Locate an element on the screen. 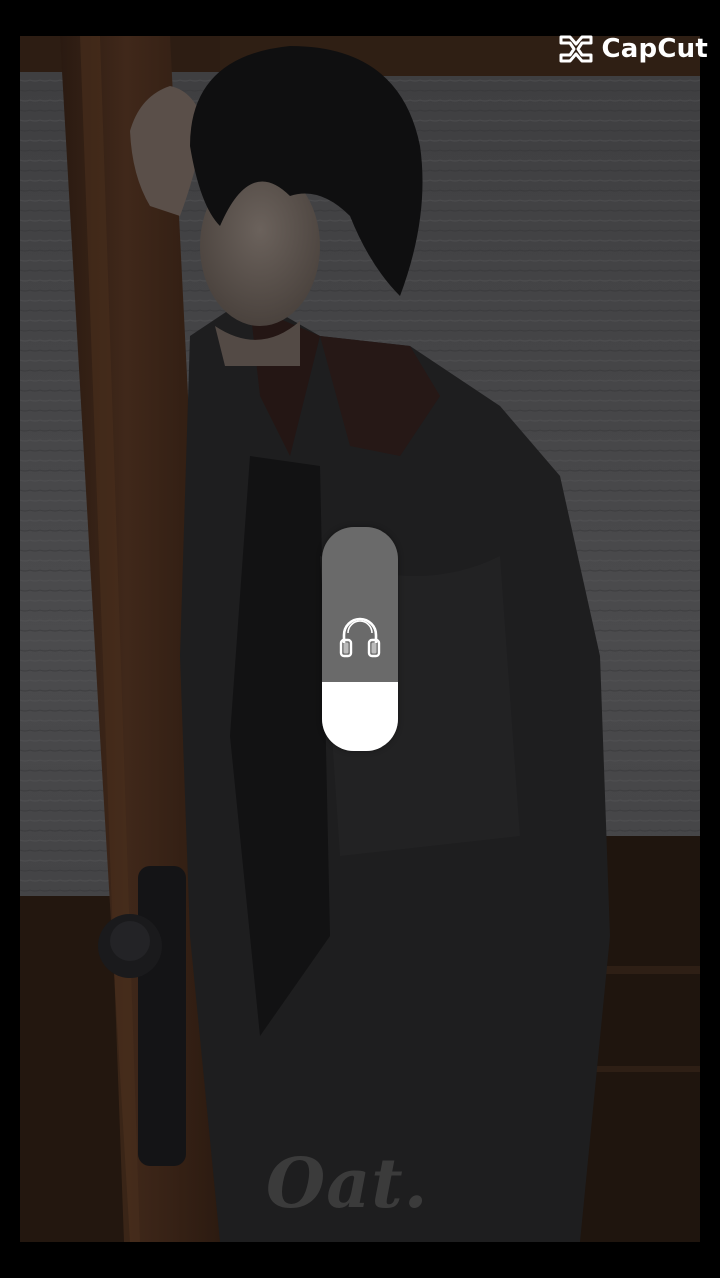 The height and width of the screenshot is (1278, 720). capcut-logo-icon is located at coordinates (576, 49).